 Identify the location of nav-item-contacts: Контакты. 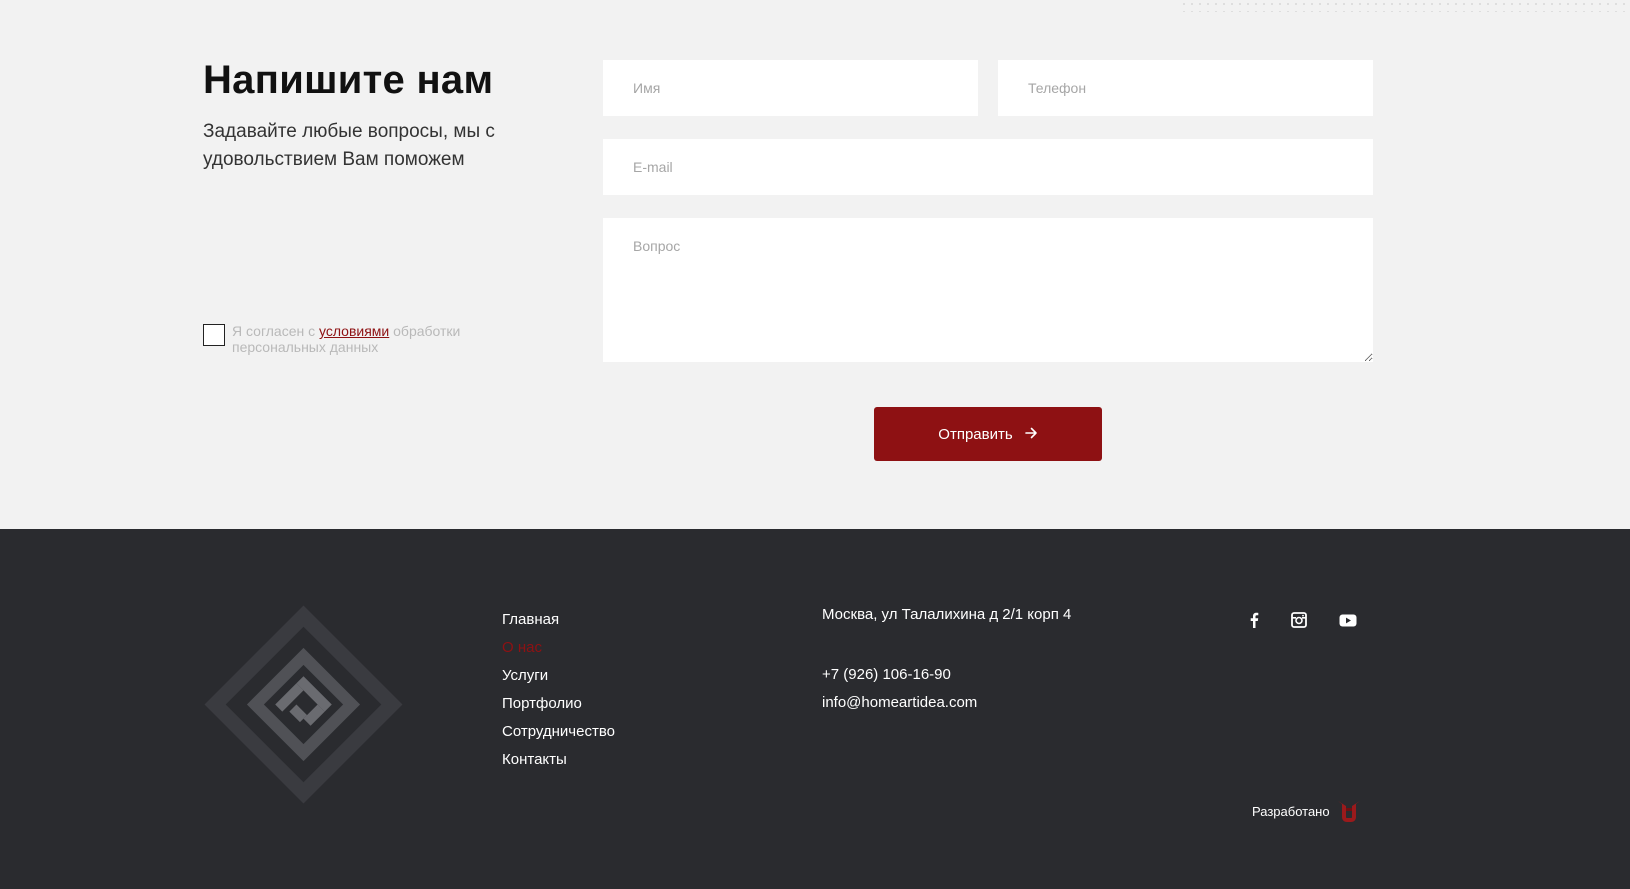
(558, 760).